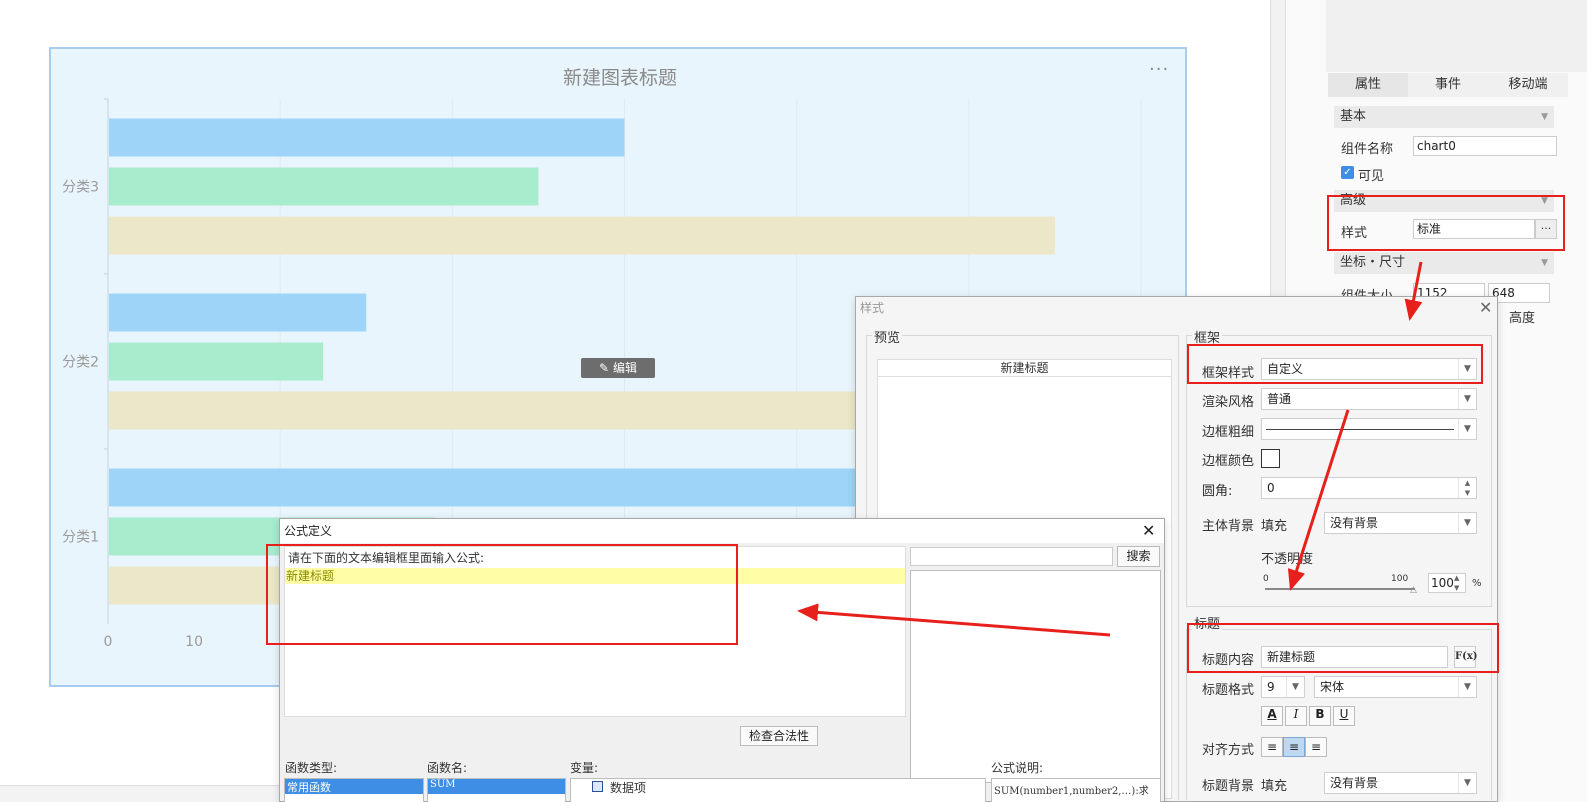  Describe the element at coordinates (1413, 291) in the screenshot. I see `arrow-style-to-frame` at that location.